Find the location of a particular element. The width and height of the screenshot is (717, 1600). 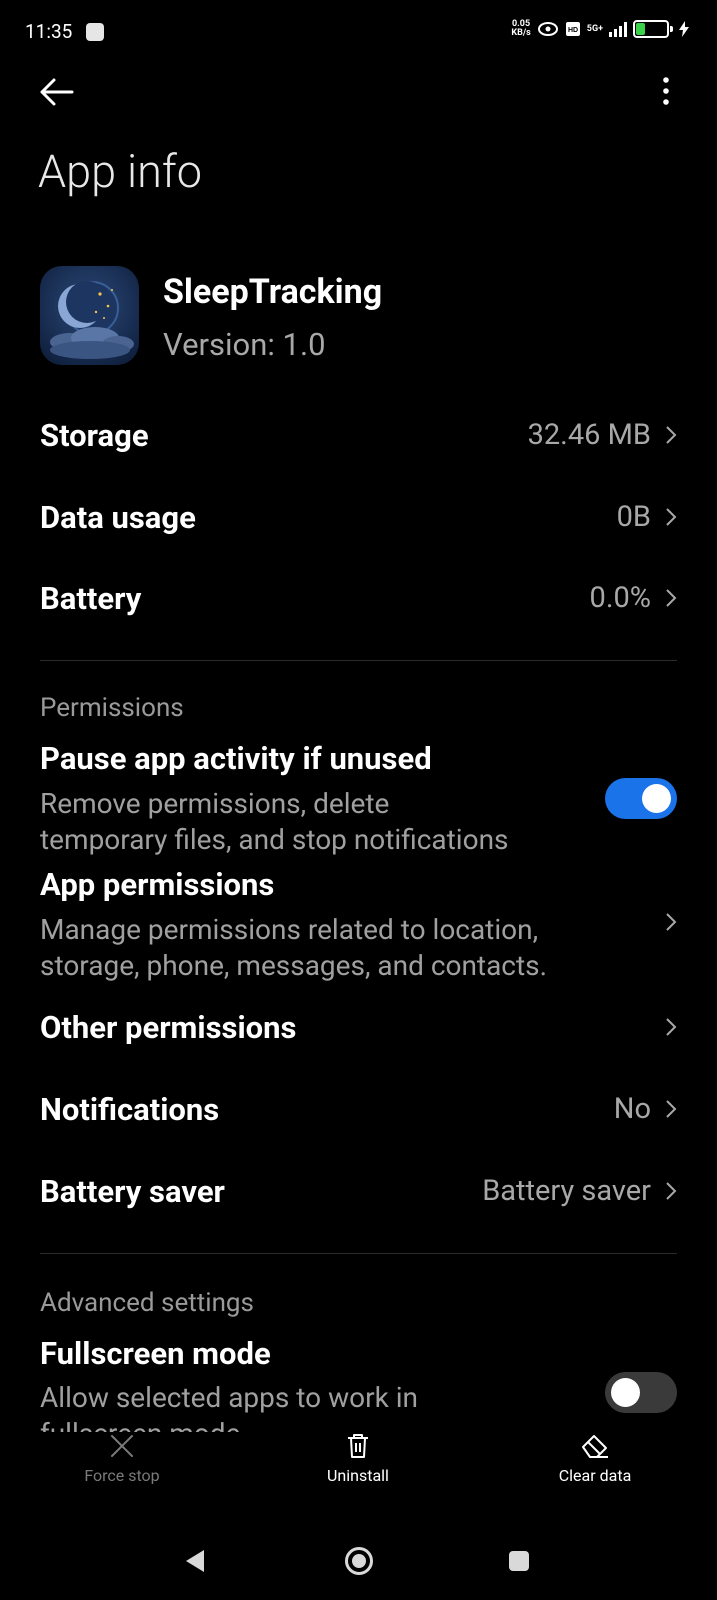

network-speed: 0.05 KB/s is located at coordinates (521, 28).